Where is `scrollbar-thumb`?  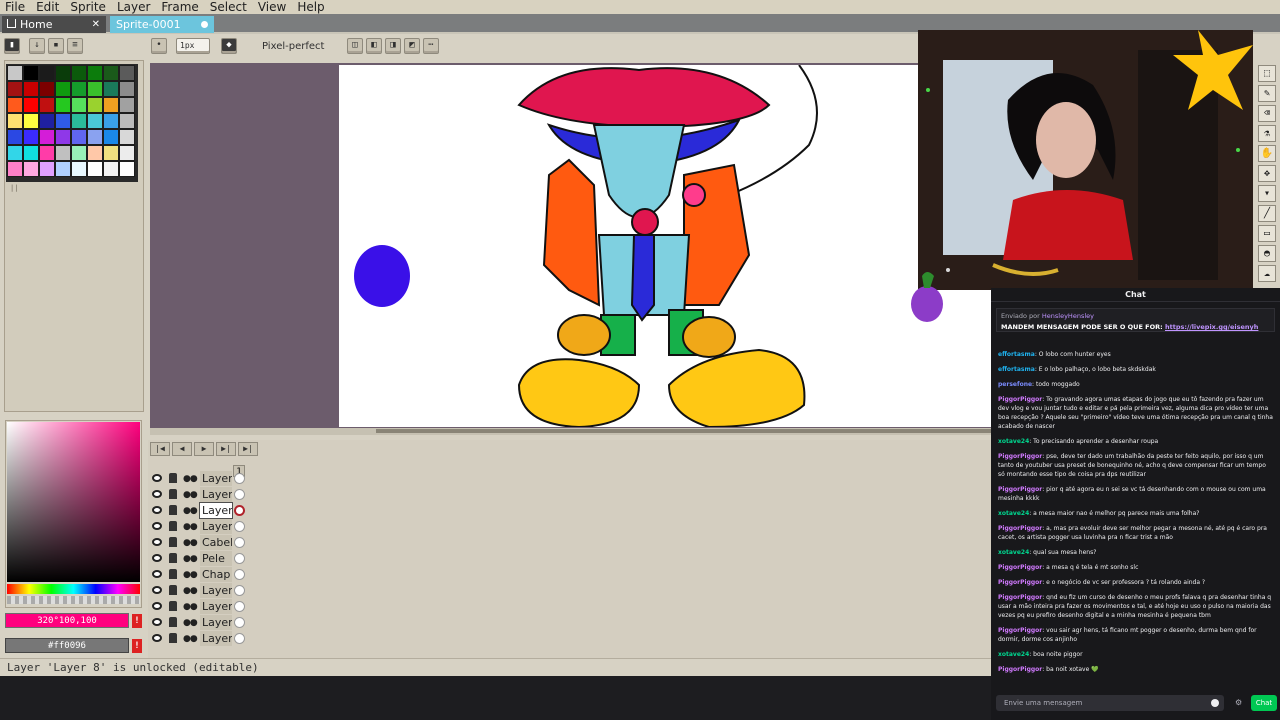
scrollbar-thumb is located at coordinates (686, 431).